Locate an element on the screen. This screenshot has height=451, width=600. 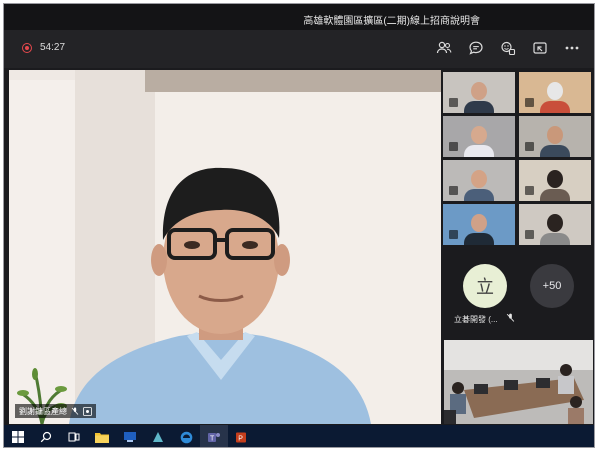
edge-button is located at coordinates (186, 436).